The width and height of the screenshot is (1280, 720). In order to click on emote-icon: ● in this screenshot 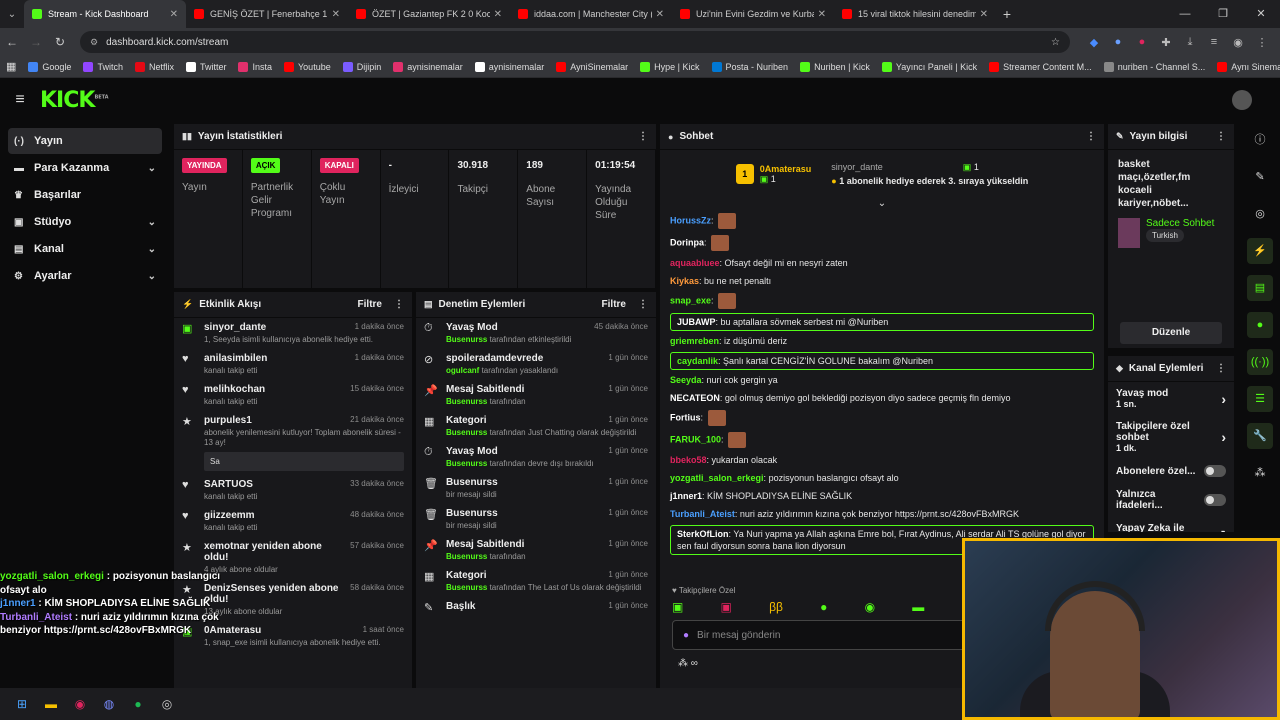, I will do `click(823, 607)`.